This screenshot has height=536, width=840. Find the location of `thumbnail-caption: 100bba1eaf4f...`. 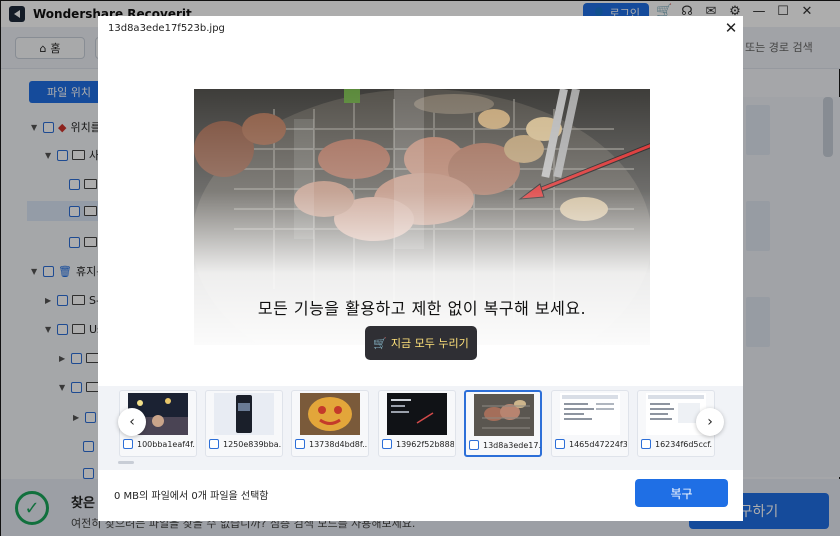

thumbnail-caption: 100bba1eaf4f... is located at coordinates (159, 444).